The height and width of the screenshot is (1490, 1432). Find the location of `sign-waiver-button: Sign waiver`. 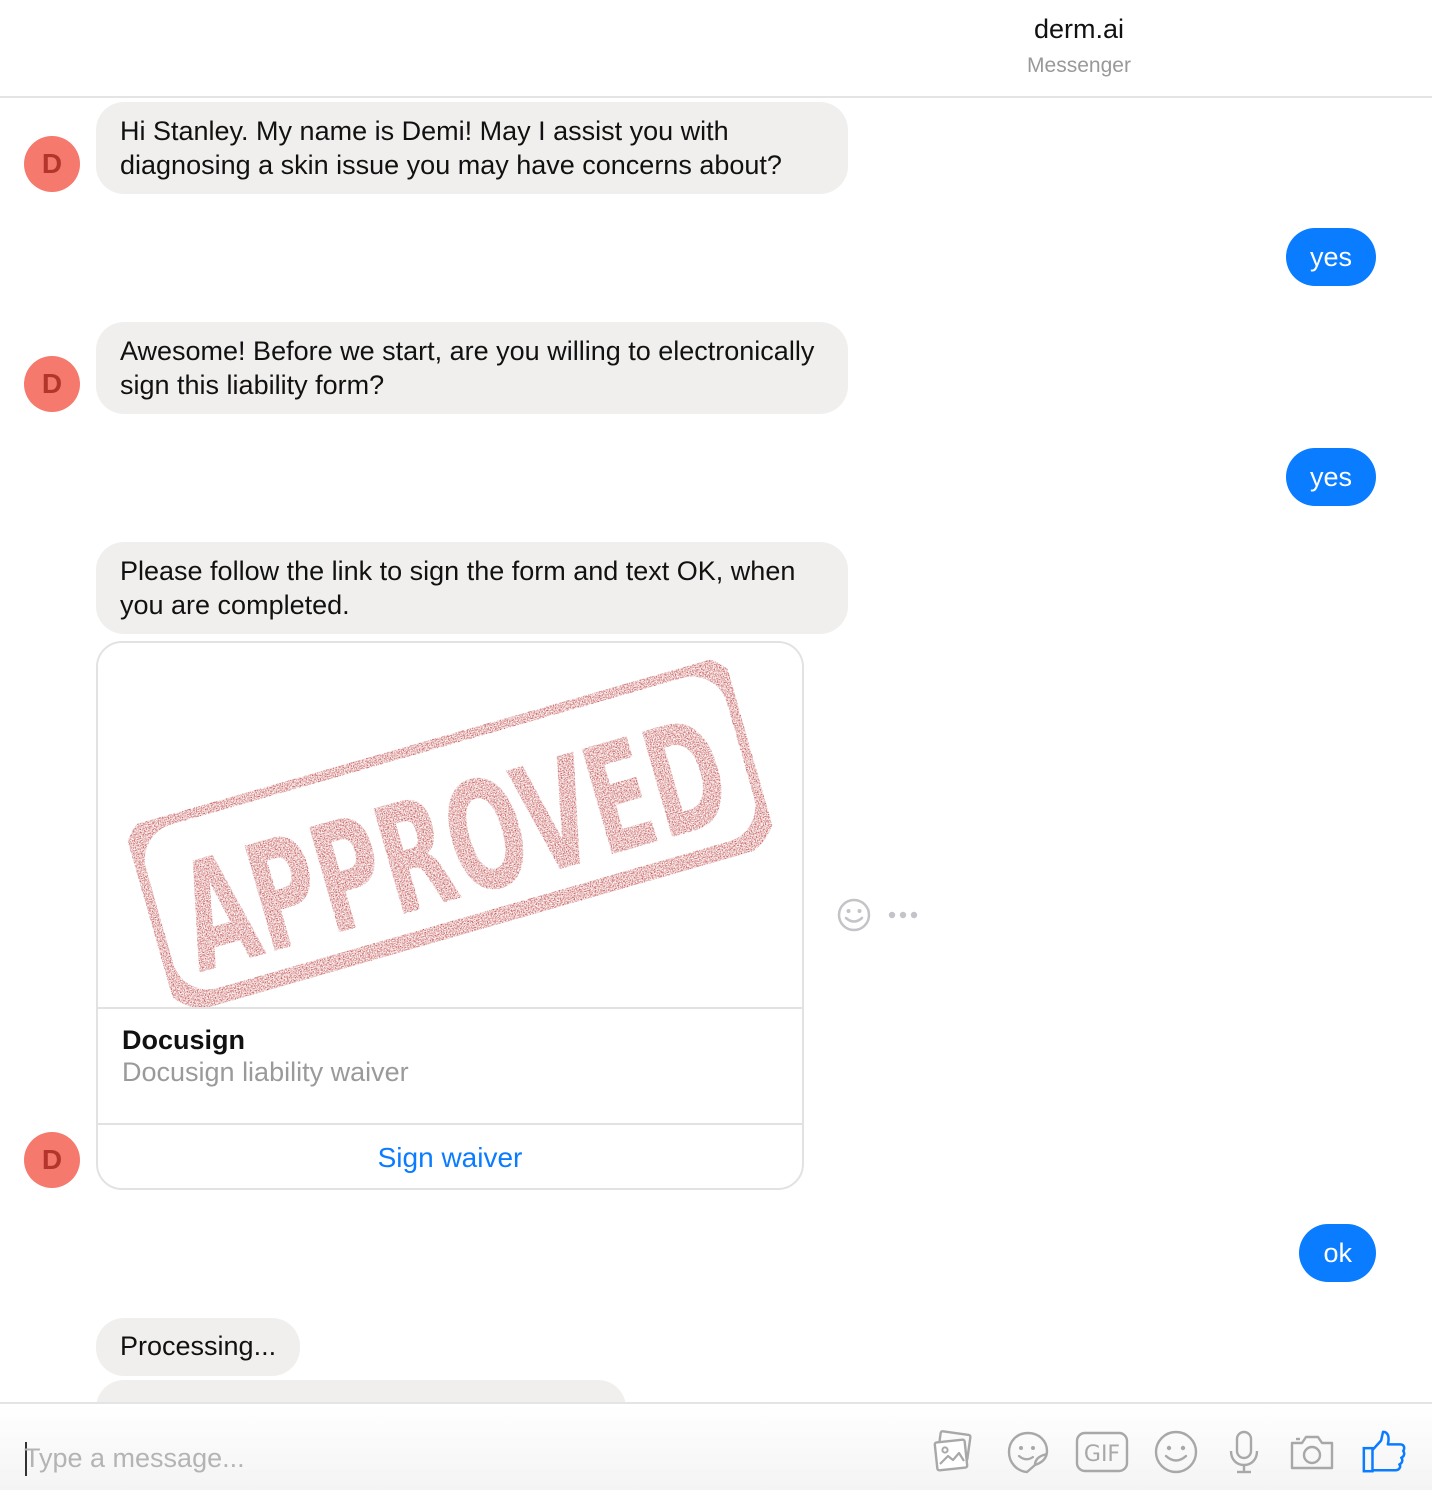

sign-waiver-button: Sign waiver is located at coordinates (450, 1156).